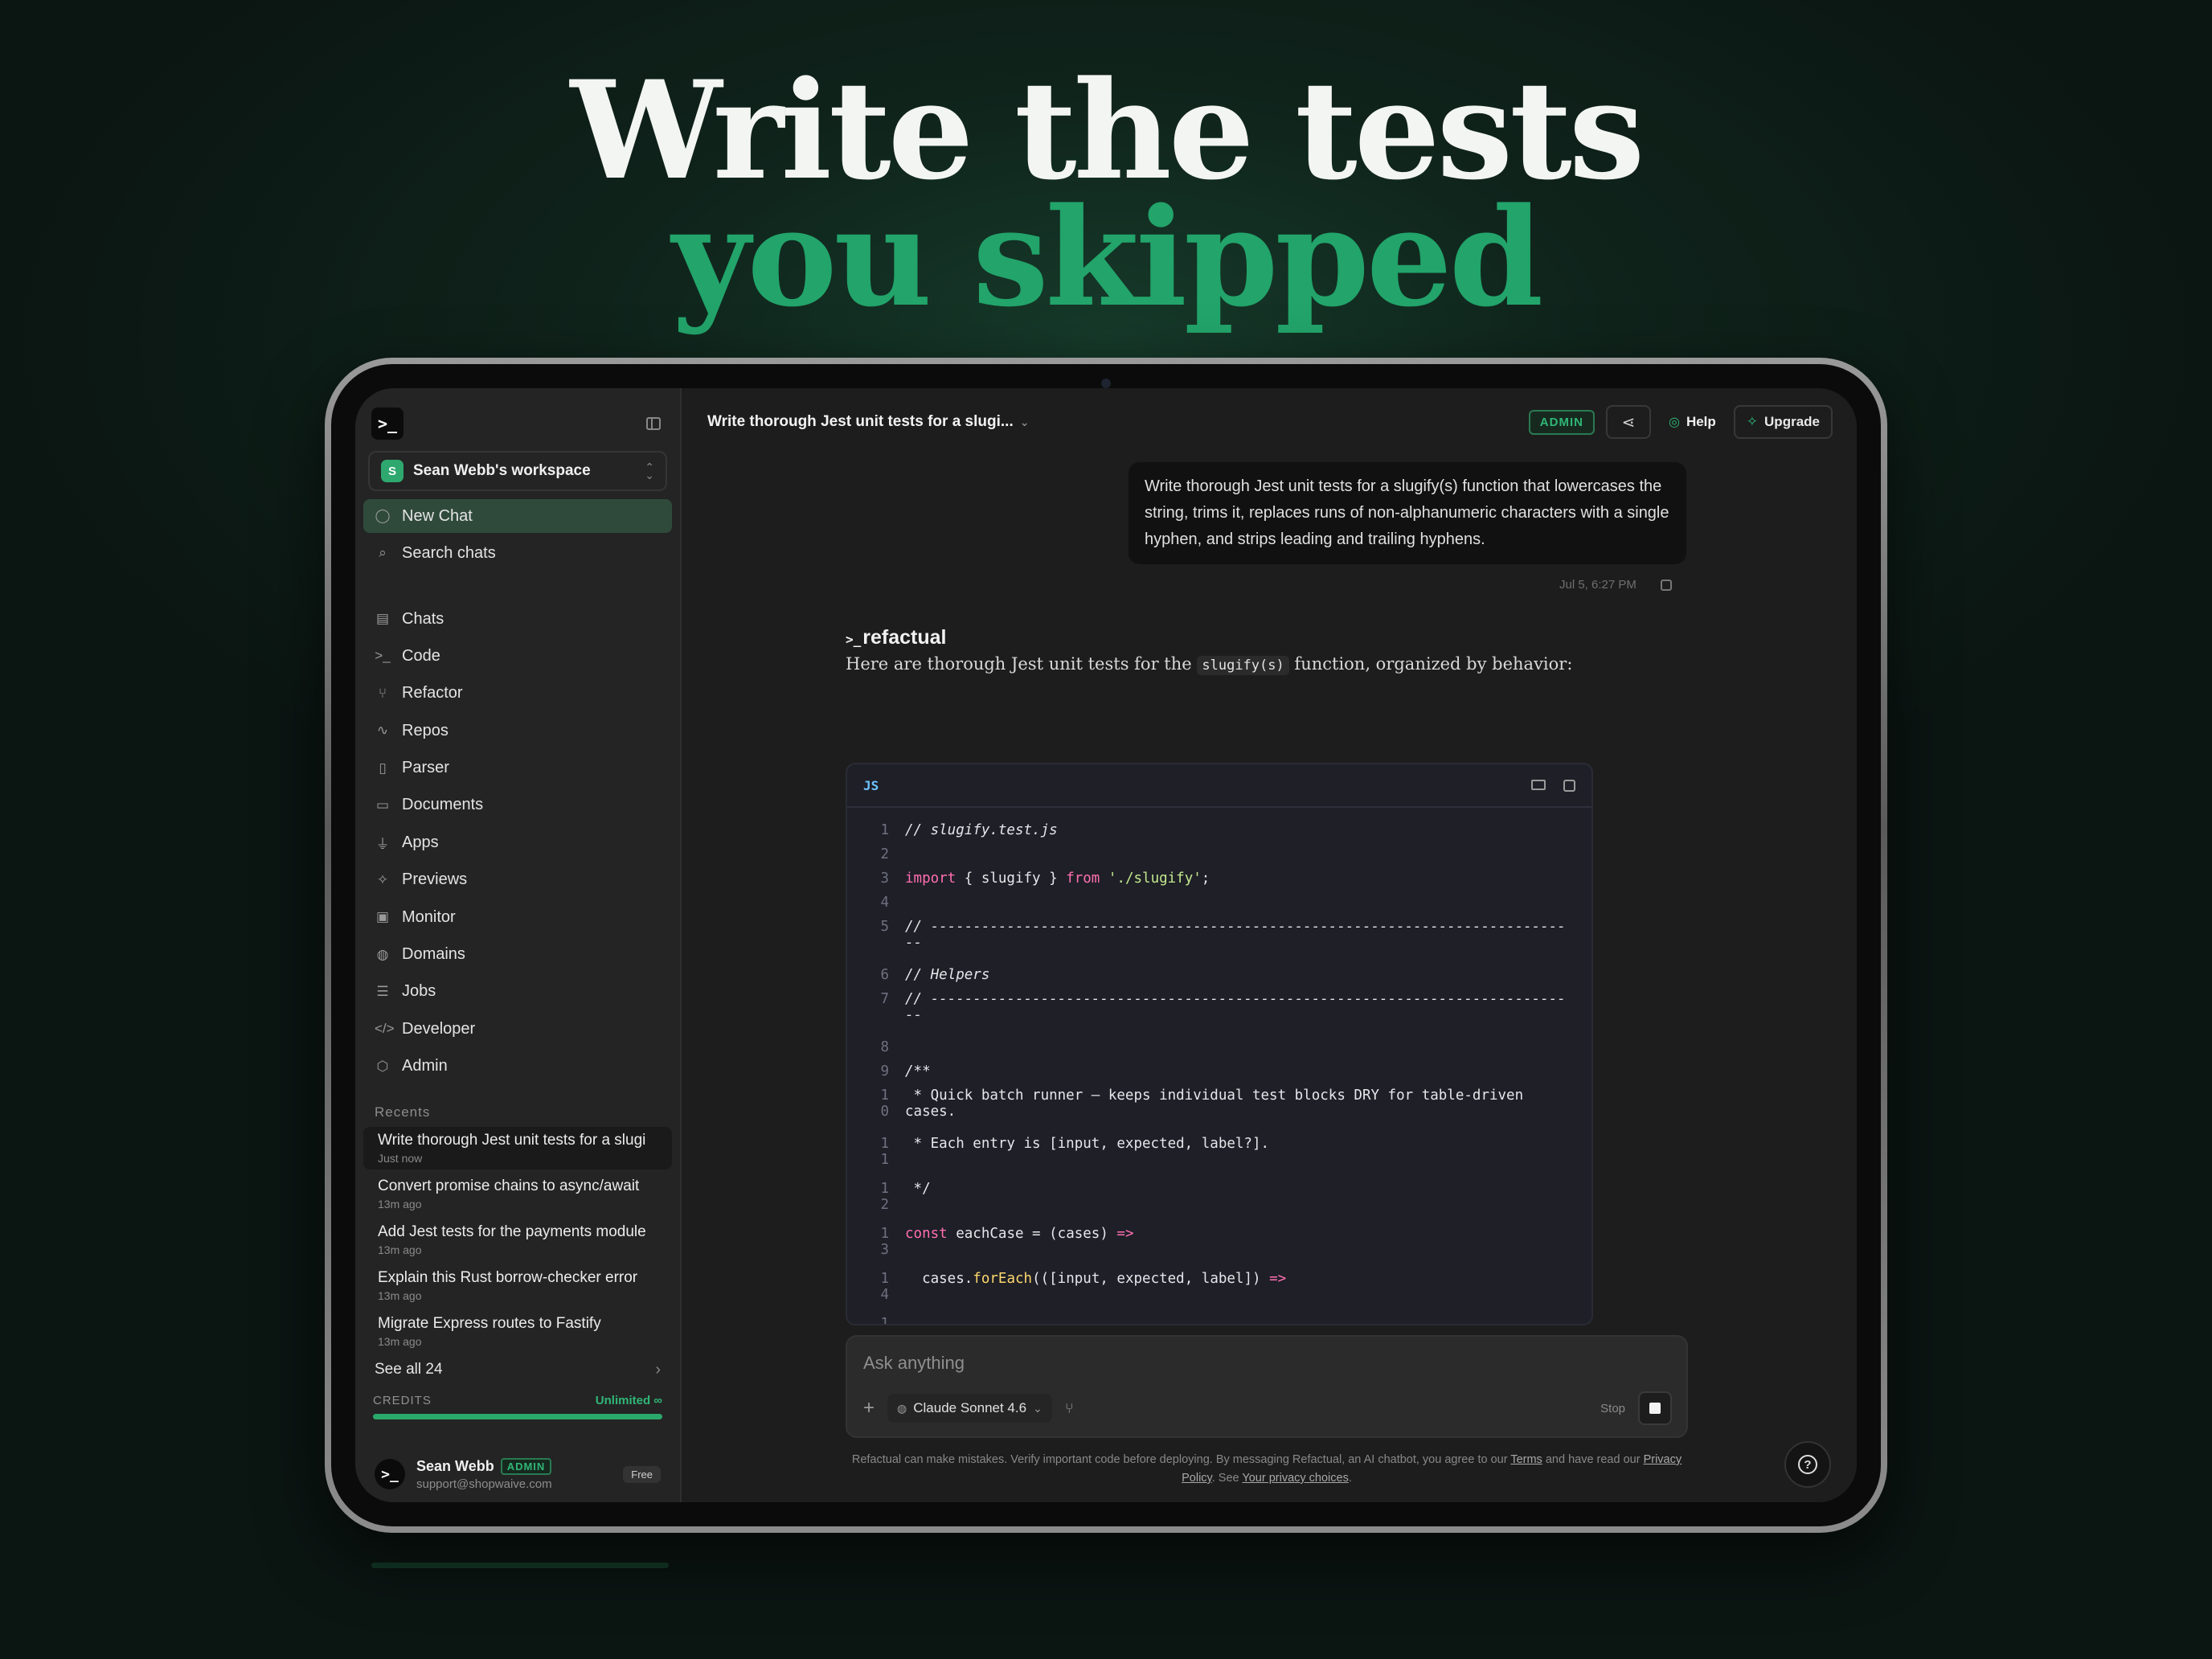 This screenshot has height=1659, width=2212. Describe the element at coordinates (1666, 585) in the screenshot. I see `copy-icon` at that location.